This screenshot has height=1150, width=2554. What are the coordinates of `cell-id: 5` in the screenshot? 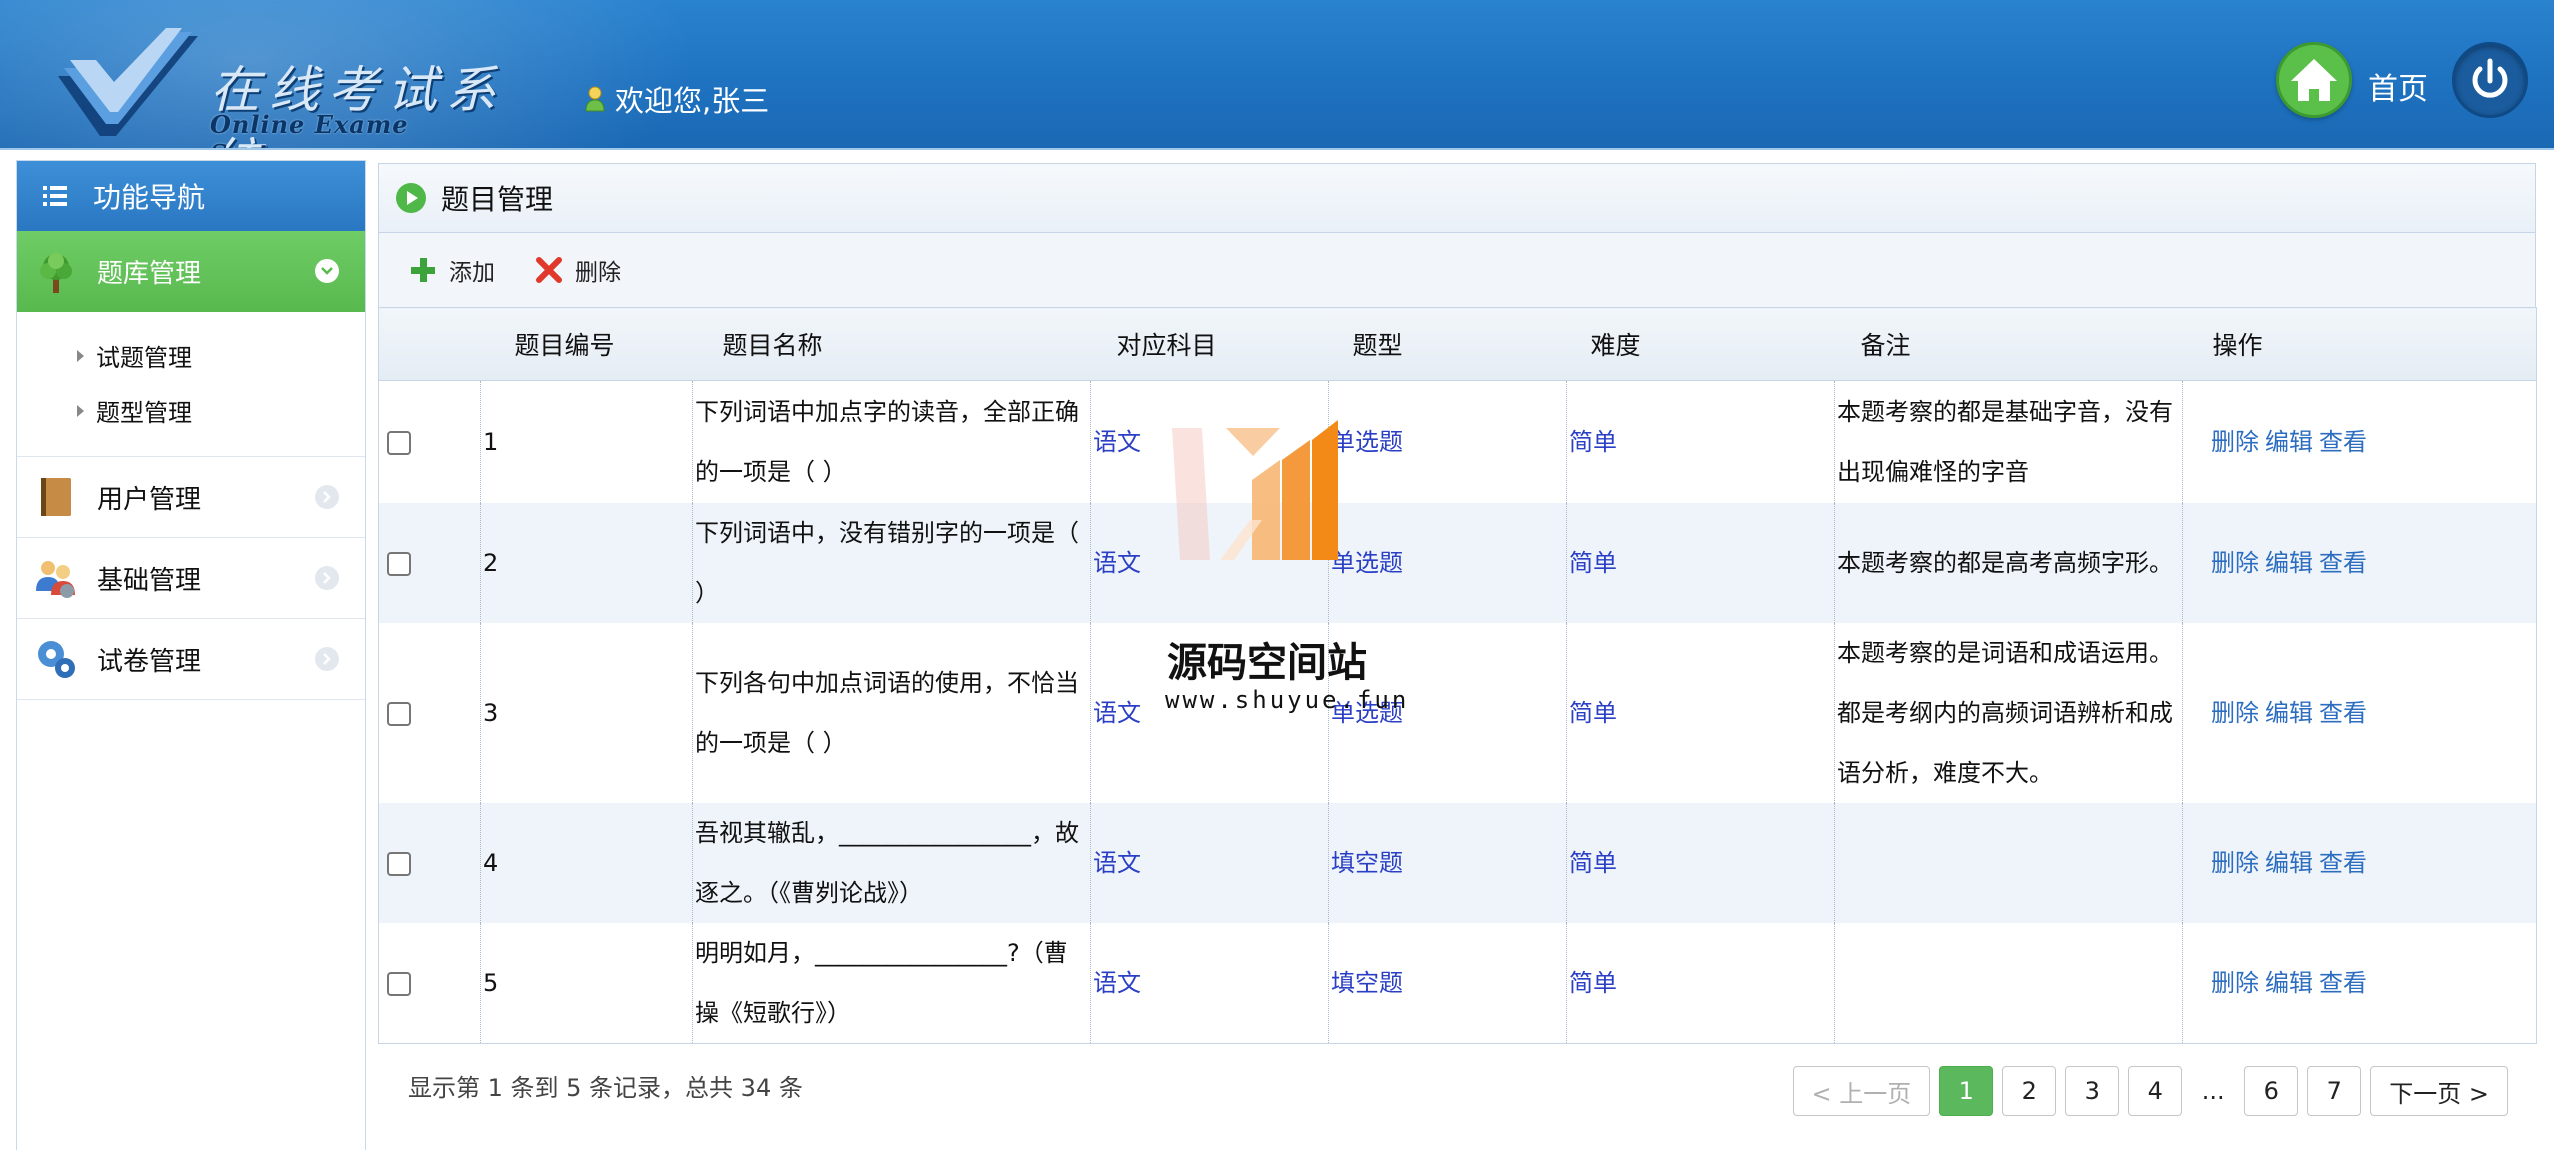 It's located at (586, 982).